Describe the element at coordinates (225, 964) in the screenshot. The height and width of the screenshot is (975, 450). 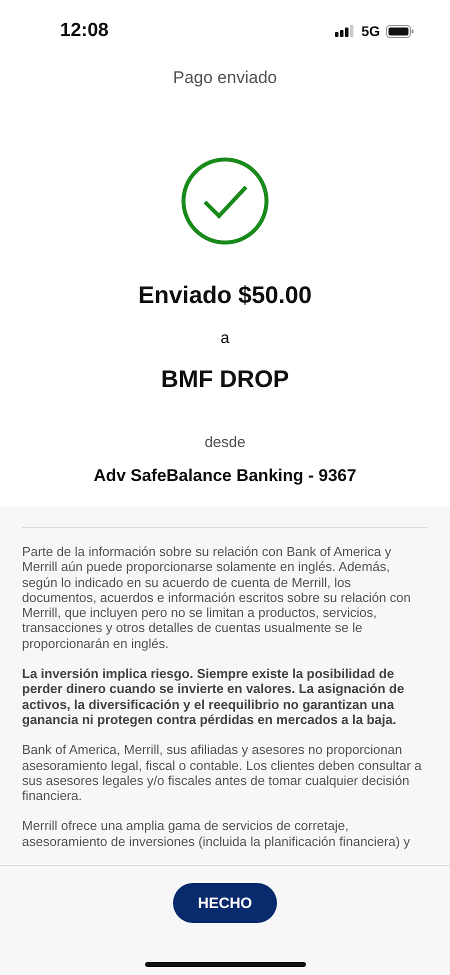
I see `home-indicator` at that location.